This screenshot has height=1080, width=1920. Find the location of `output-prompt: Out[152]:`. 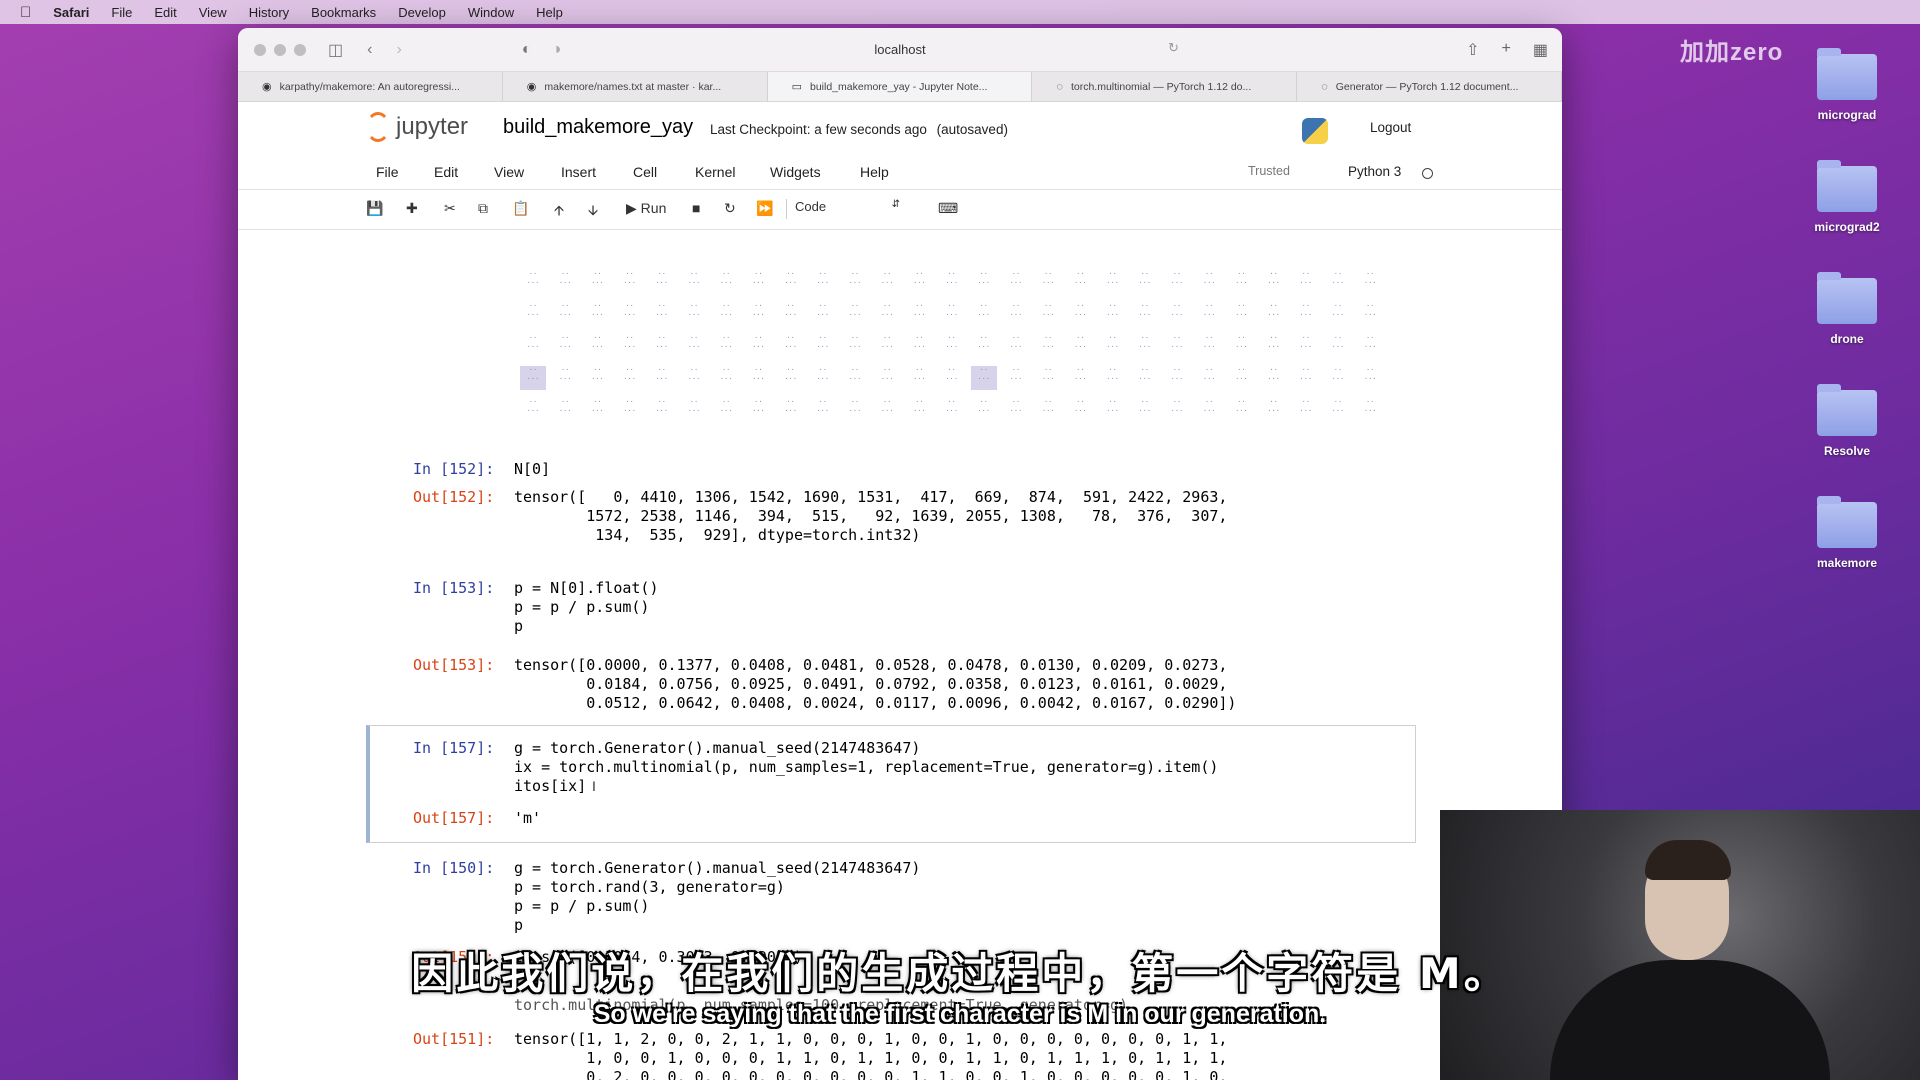

output-prompt: Out[152]: is located at coordinates (454, 497).